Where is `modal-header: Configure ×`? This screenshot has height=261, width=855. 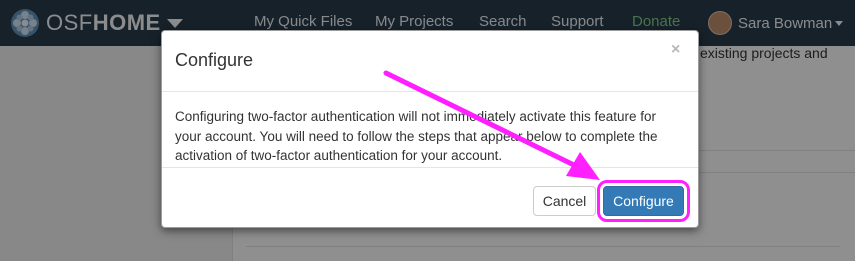
modal-header: Configure × is located at coordinates (430, 61).